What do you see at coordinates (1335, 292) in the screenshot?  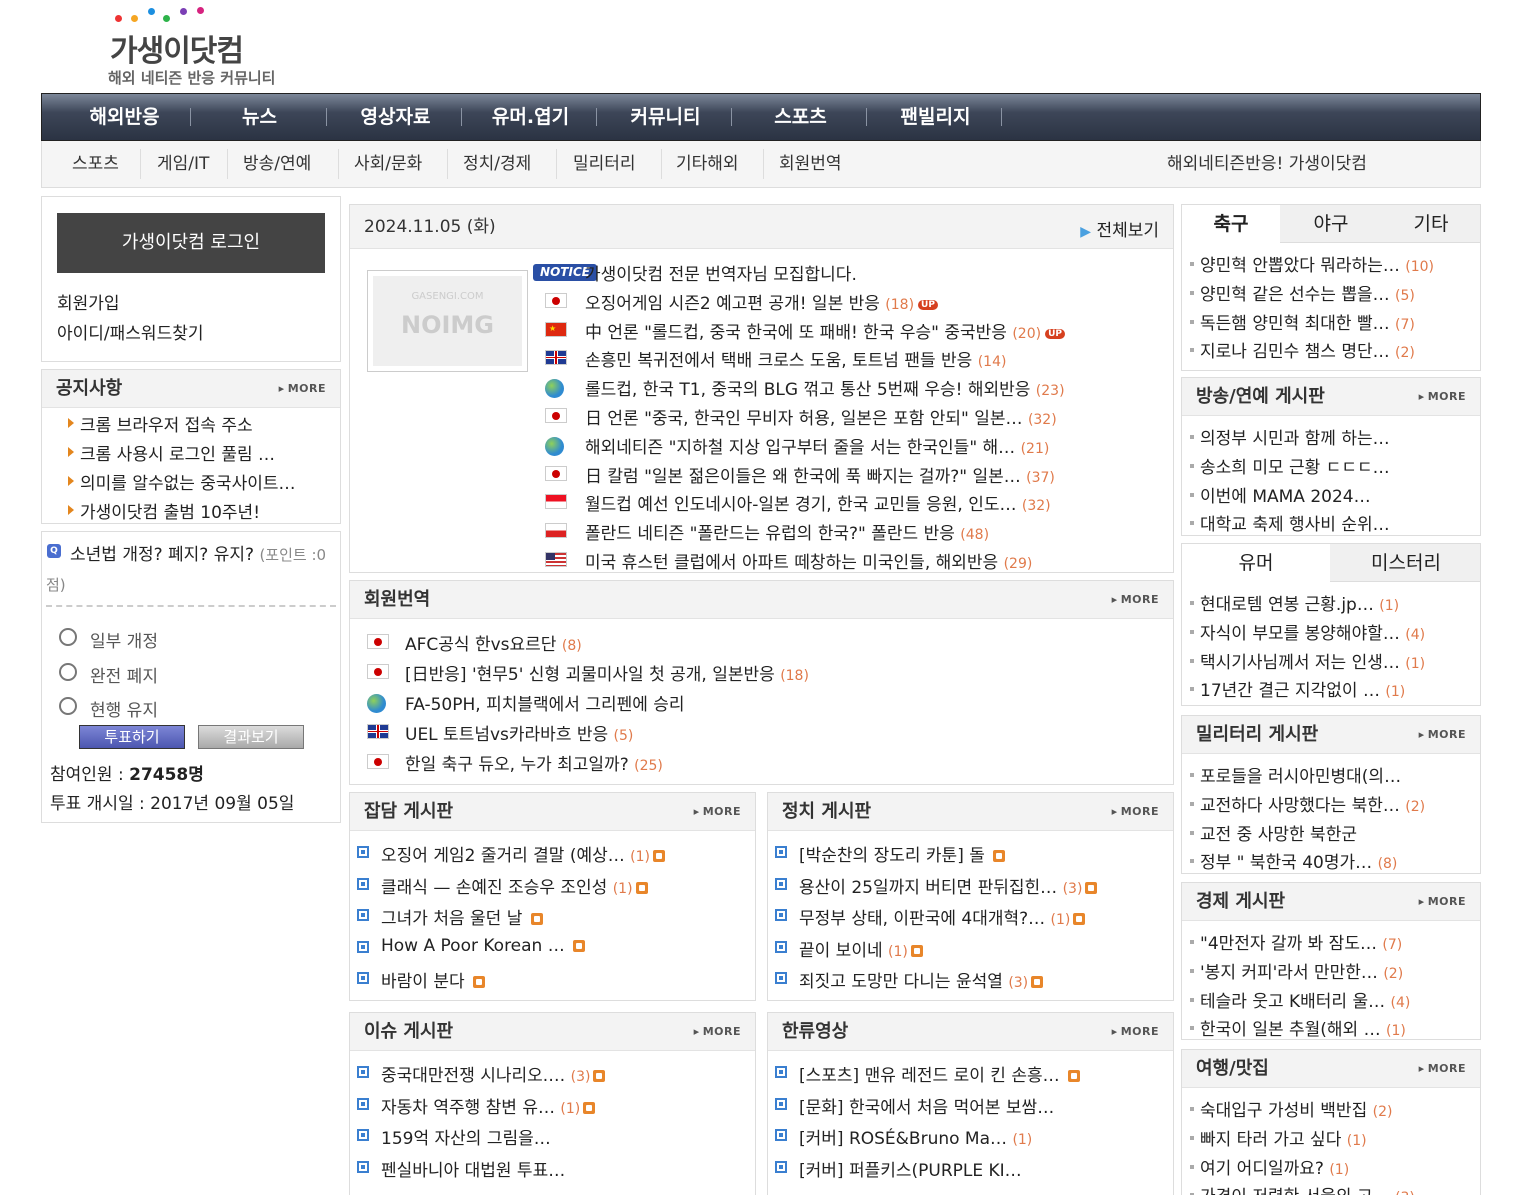 I see `sidebar-post: 양민혁 같은 선수는 뽑을… (5)` at bounding box center [1335, 292].